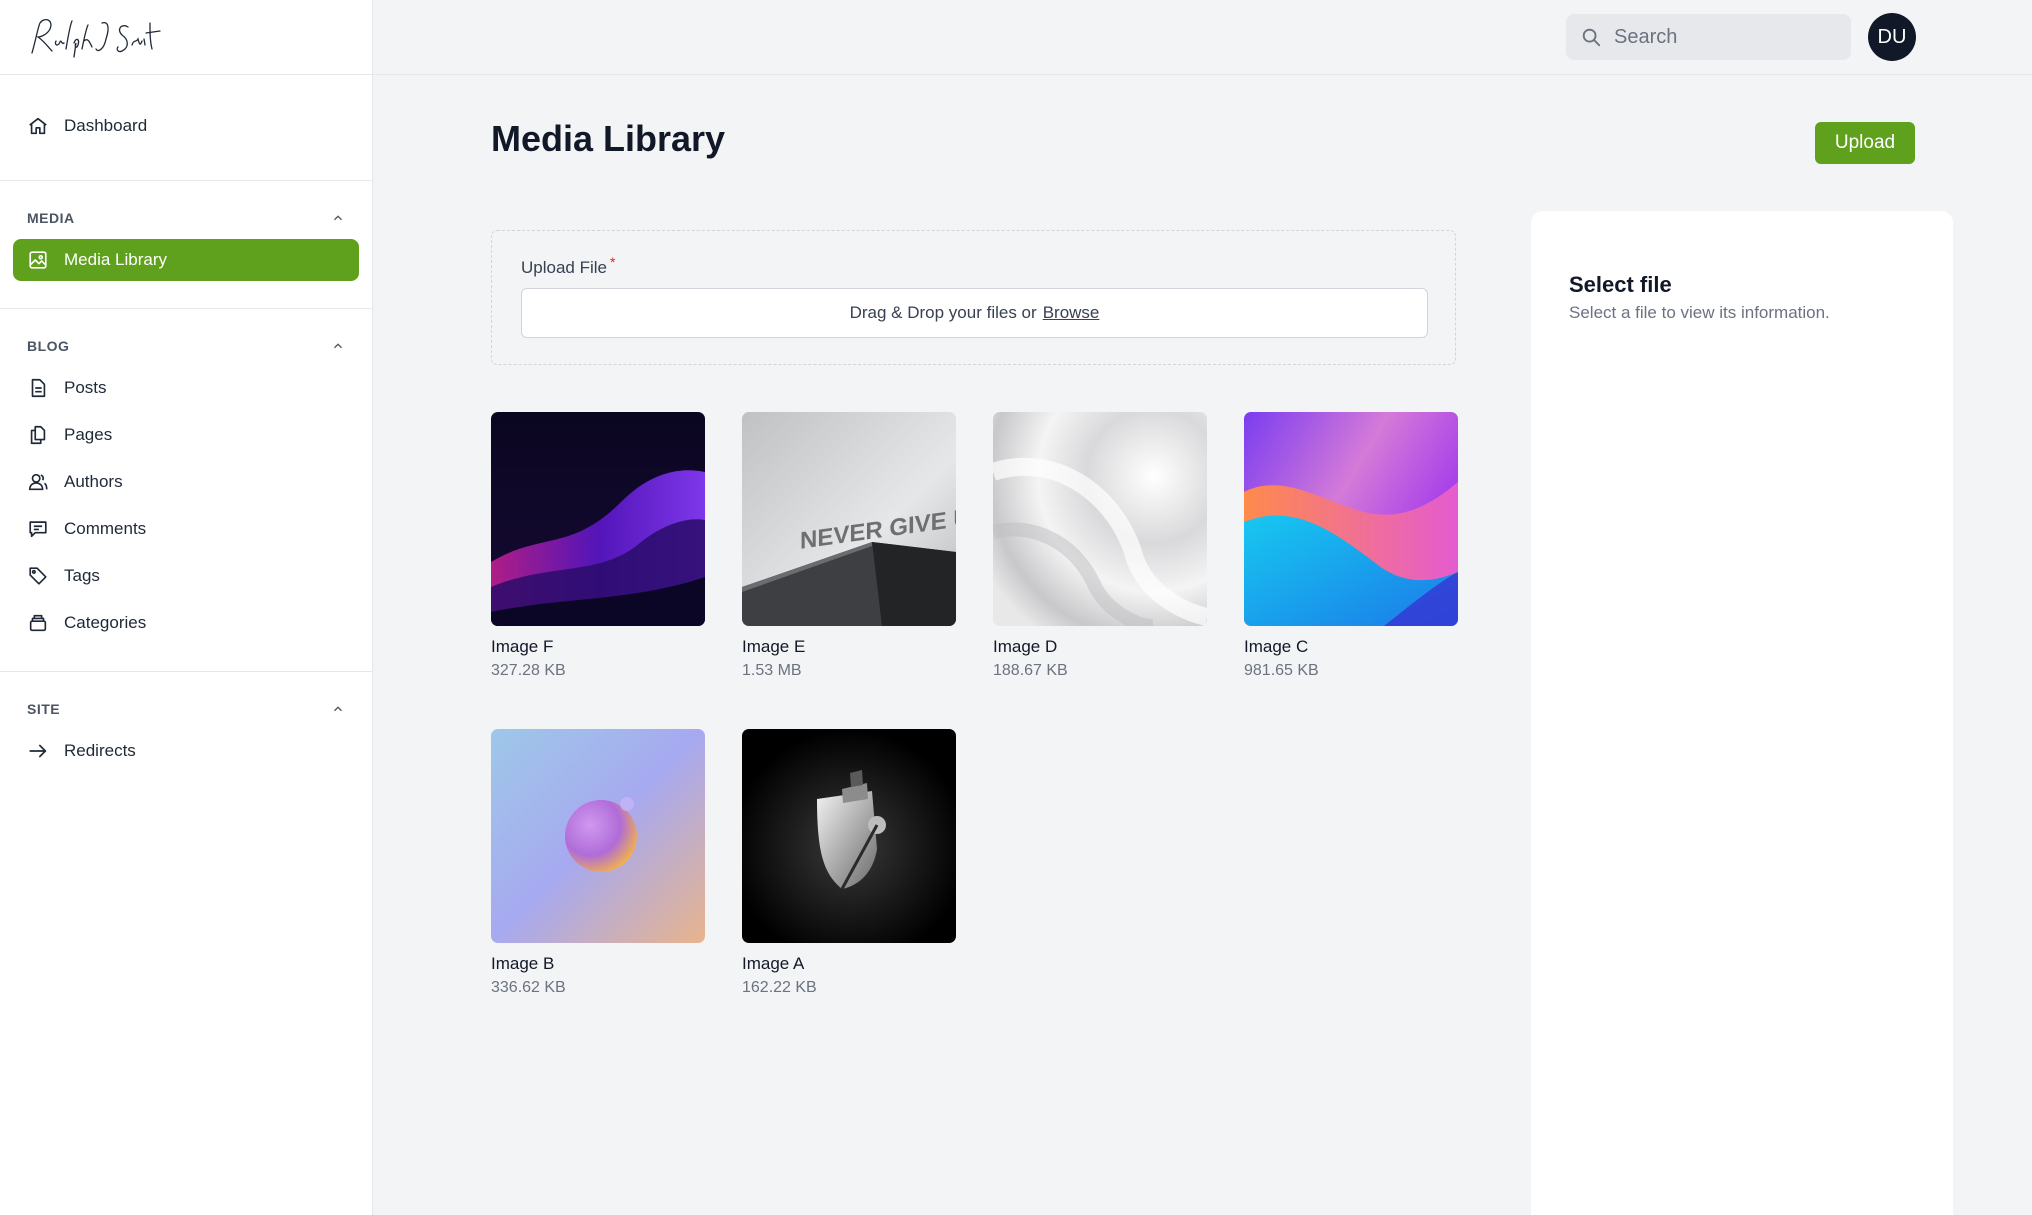 This screenshot has height=1215, width=2032. I want to click on shield-sculpture-thumbnail, so click(849, 836).